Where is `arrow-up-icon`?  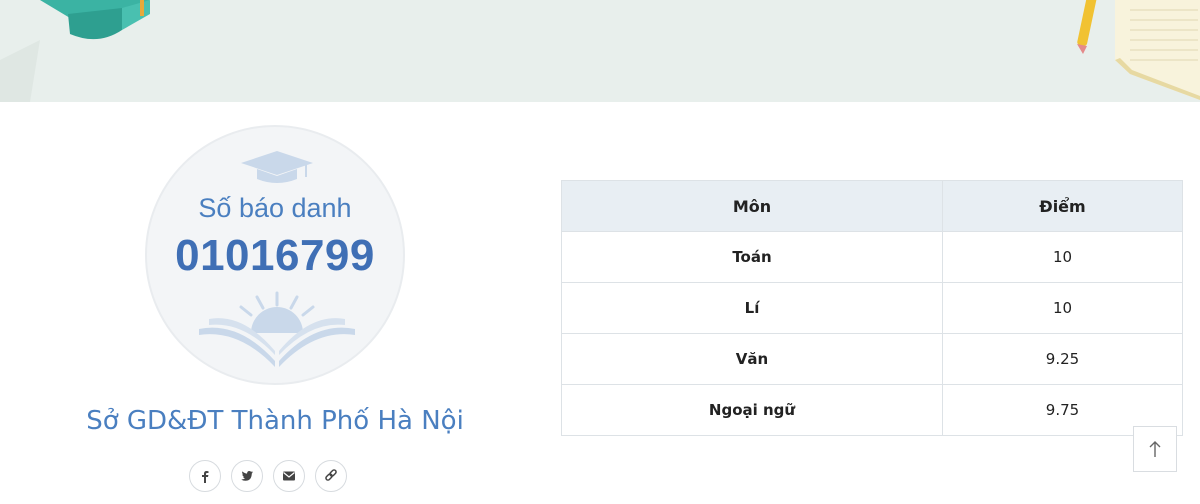
arrow-up-icon is located at coordinates (1155, 449).